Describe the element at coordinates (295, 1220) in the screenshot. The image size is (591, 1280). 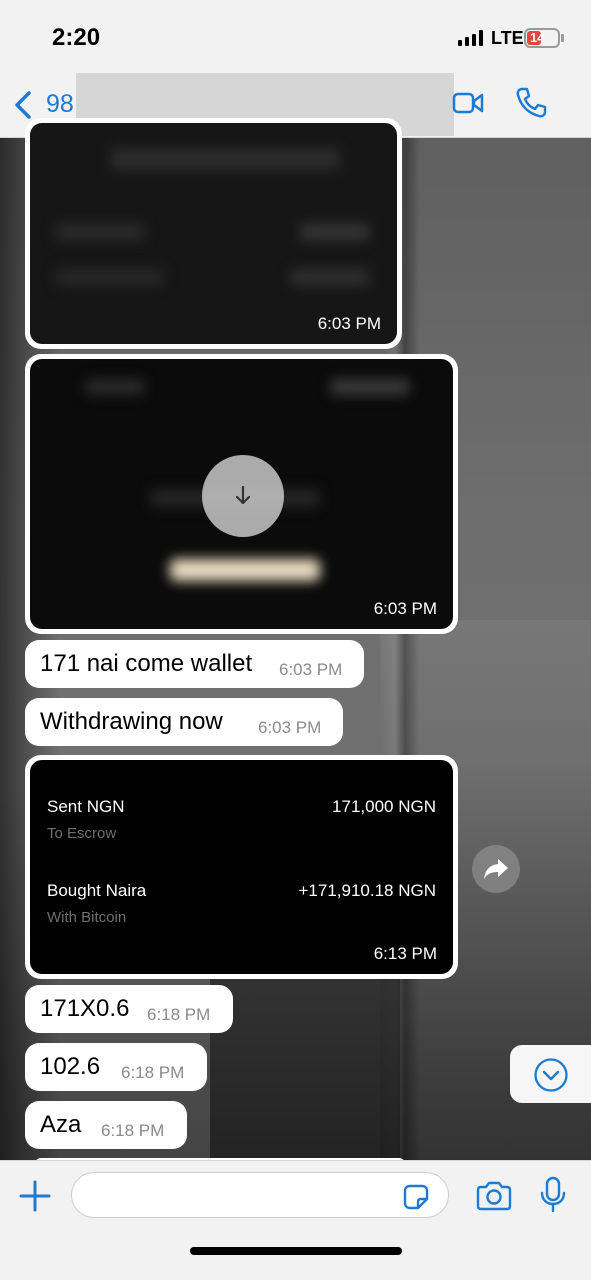
I see `message-composer` at that location.